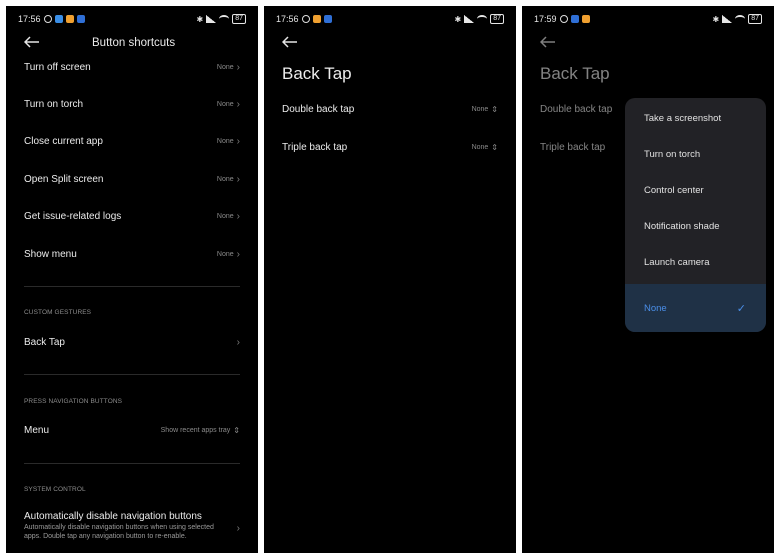 This screenshot has height=558, width=780. Describe the element at coordinates (132, 342) in the screenshot. I see `back-tap-item: Back Tap ›` at that location.